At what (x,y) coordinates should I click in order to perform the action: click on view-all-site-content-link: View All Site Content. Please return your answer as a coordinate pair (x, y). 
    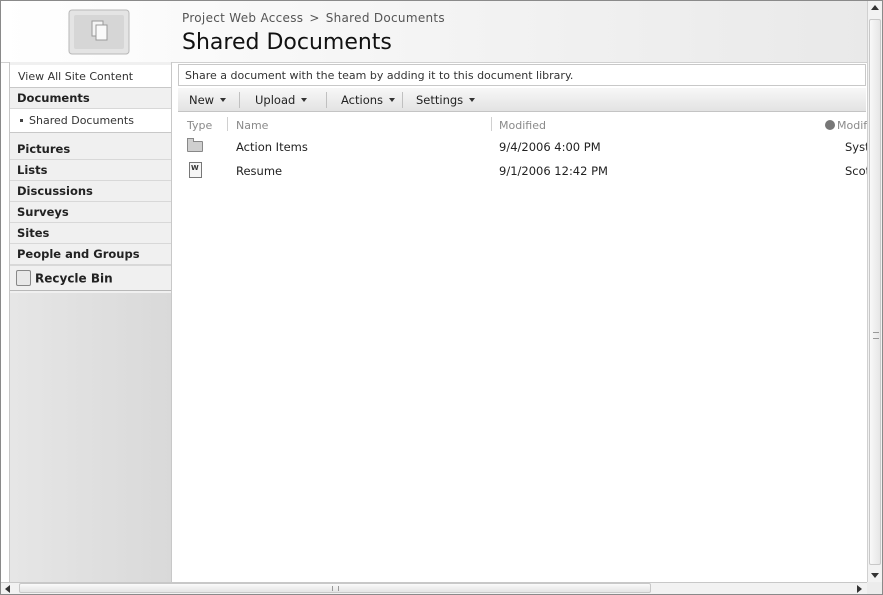
    Looking at the image, I should click on (90, 76).